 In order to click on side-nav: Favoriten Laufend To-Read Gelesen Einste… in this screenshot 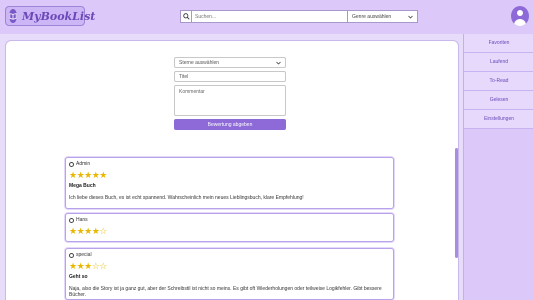, I will do `click(498, 167)`.